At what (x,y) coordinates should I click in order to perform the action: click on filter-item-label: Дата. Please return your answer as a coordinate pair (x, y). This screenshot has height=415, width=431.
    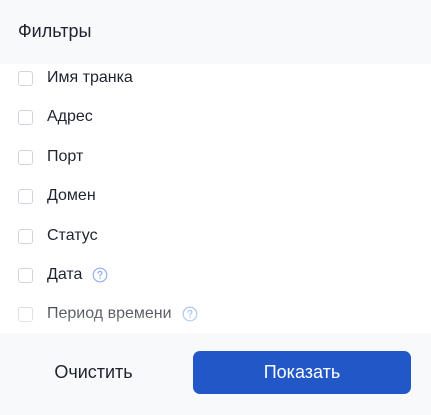
    Looking at the image, I should click on (65, 274).